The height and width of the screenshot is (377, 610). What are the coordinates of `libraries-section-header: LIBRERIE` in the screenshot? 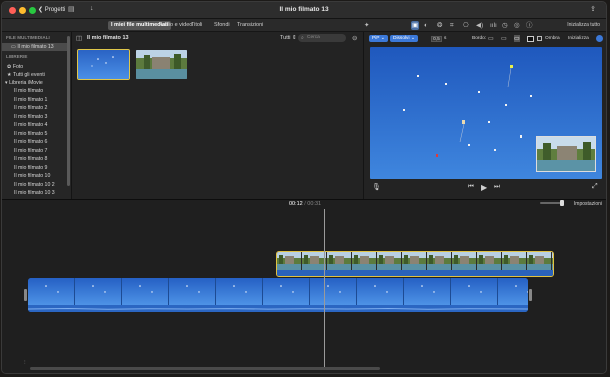 It's located at (17, 56).